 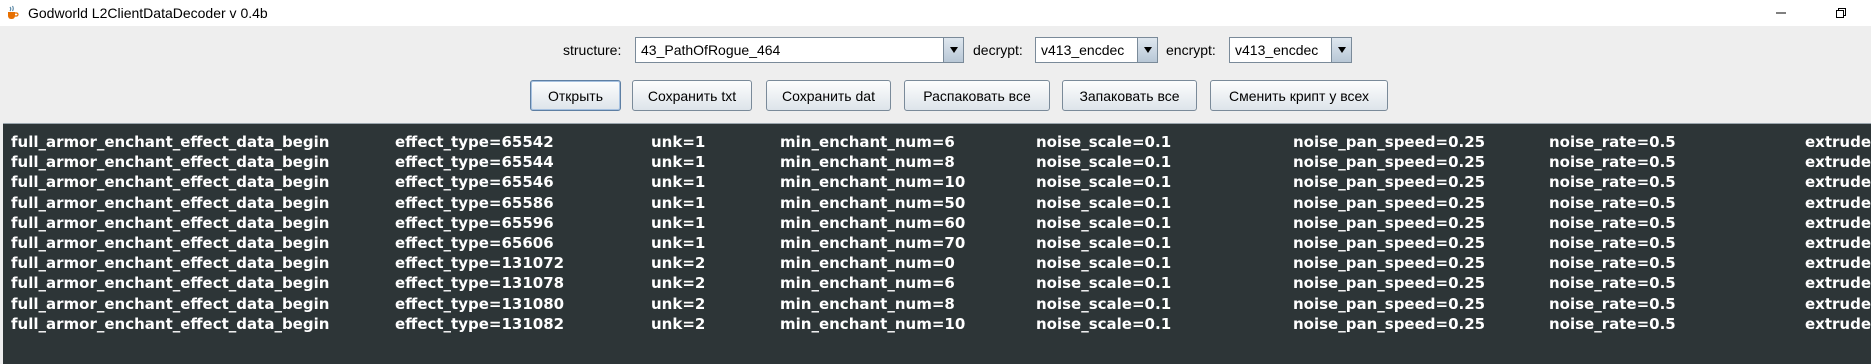 I want to click on minimize-button, so click(x=1781, y=13).